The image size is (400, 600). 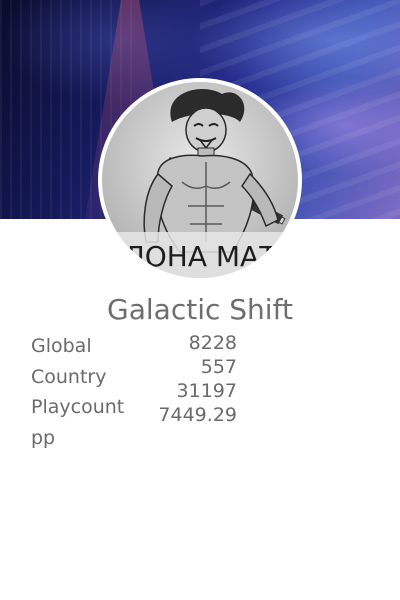 What do you see at coordinates (197, 415) in the screenshot?
I see `stat-value-pp: 7449.29` at bounding box center [197, 415].